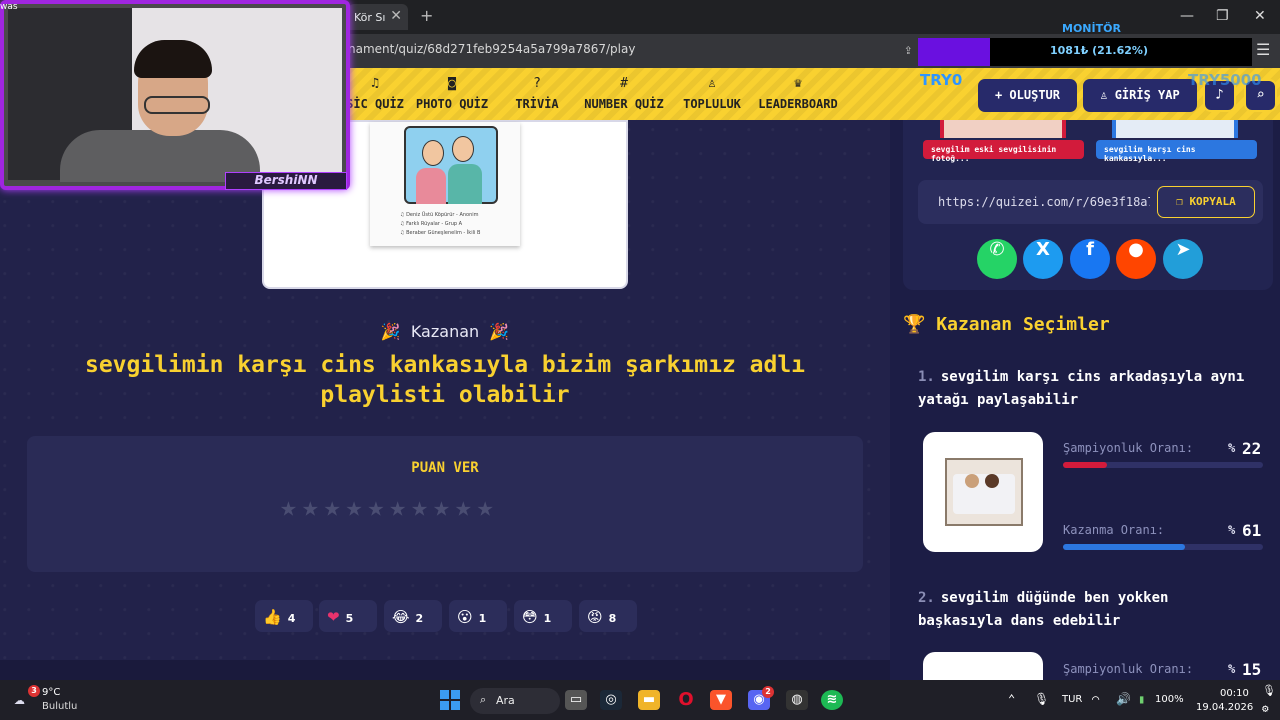 The width and height of the screenshot is (1280, 720). I want to click on star-rating: ★★★★★★★★★★, so click(450, 506).